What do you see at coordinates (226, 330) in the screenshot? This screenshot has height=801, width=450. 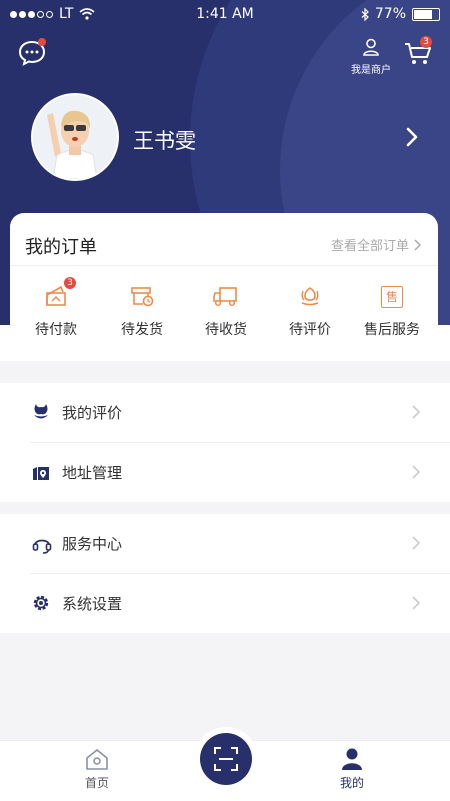 I see `order-label: 待收货` at bounding box center [226, 330].